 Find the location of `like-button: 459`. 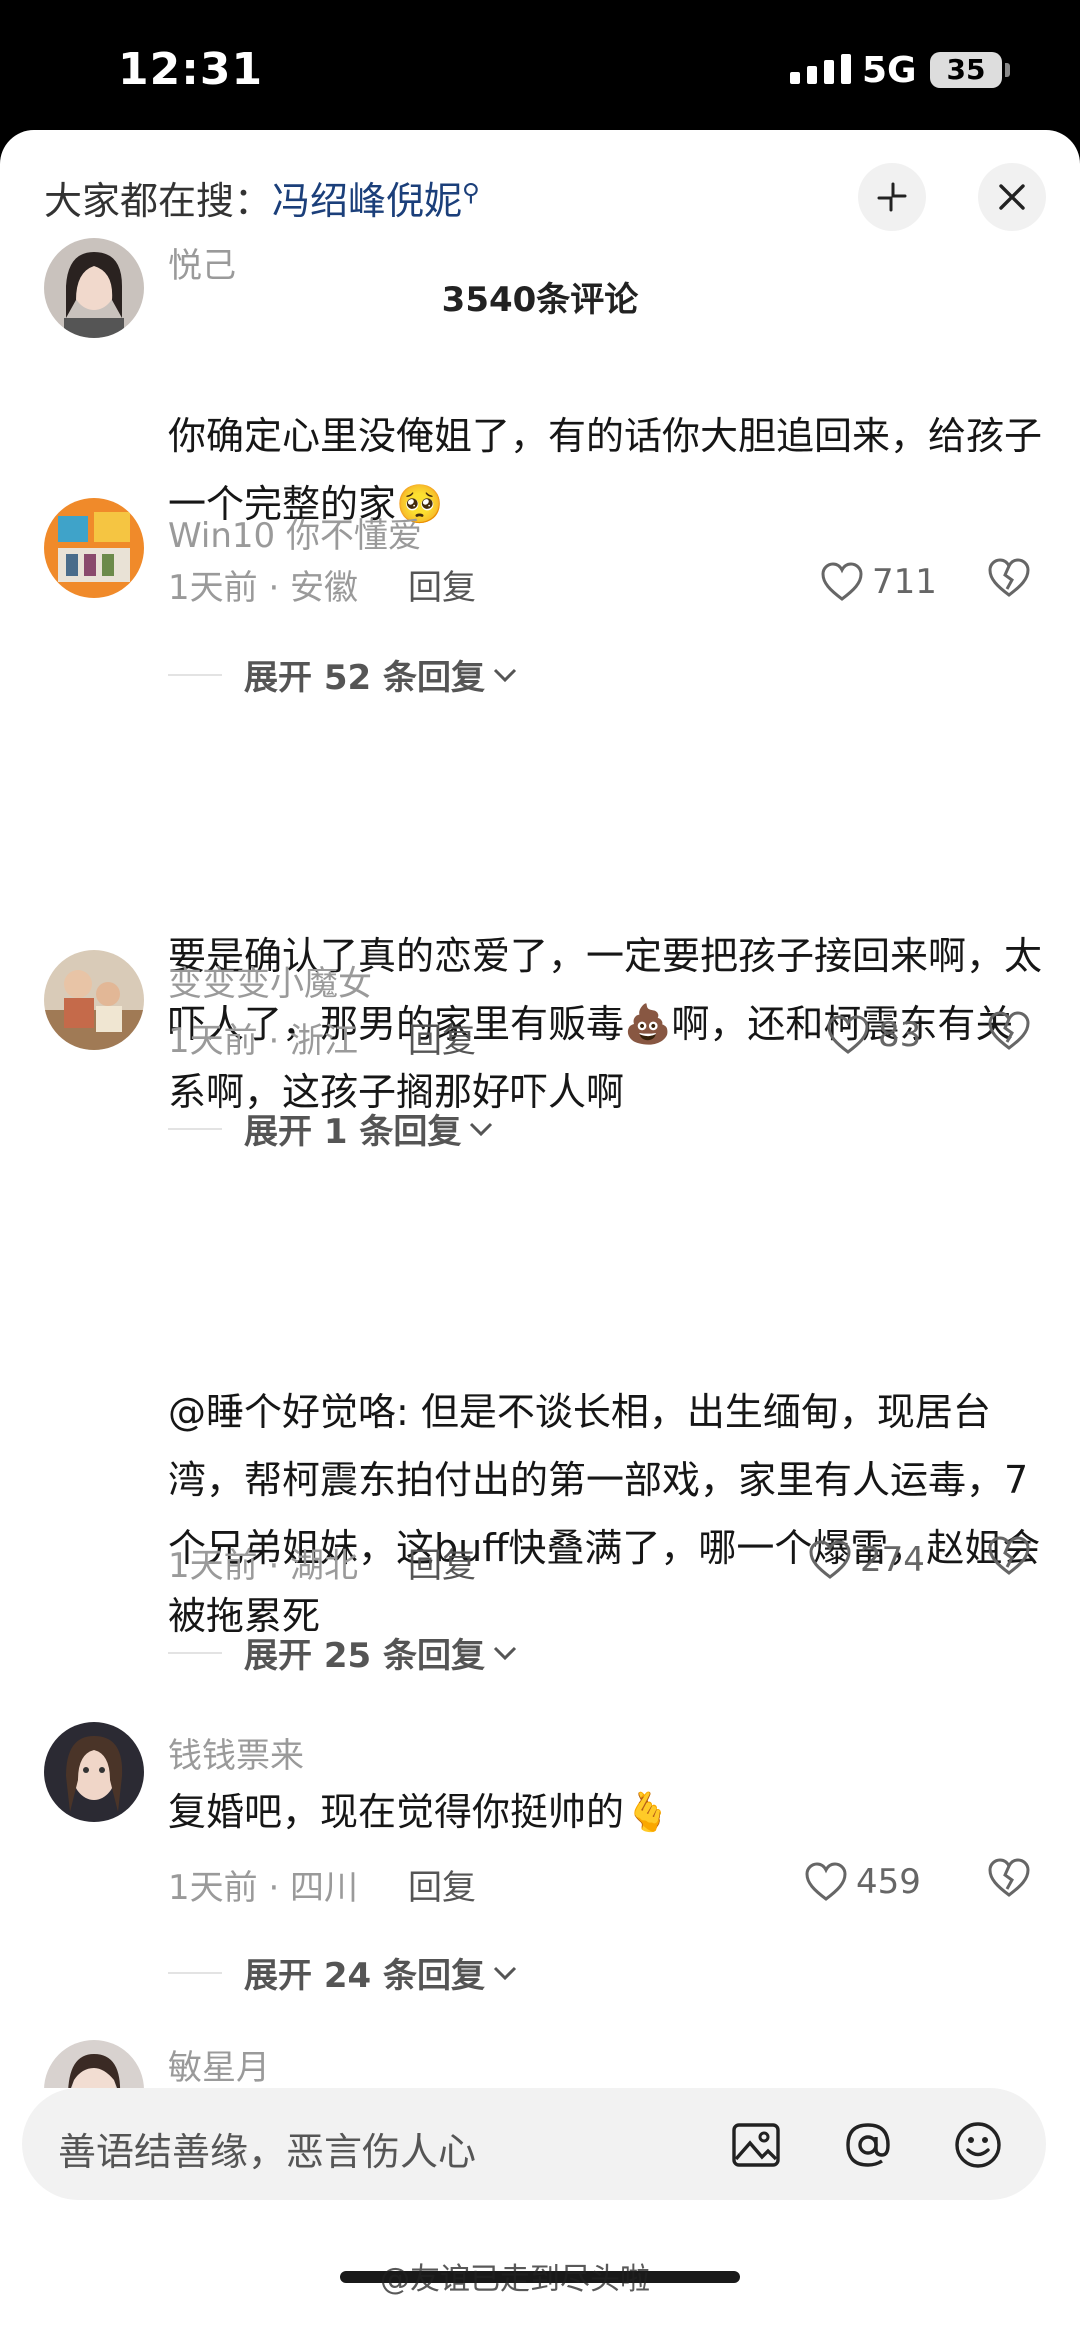

like-button: 459 is located at coordinates (862, 1882).